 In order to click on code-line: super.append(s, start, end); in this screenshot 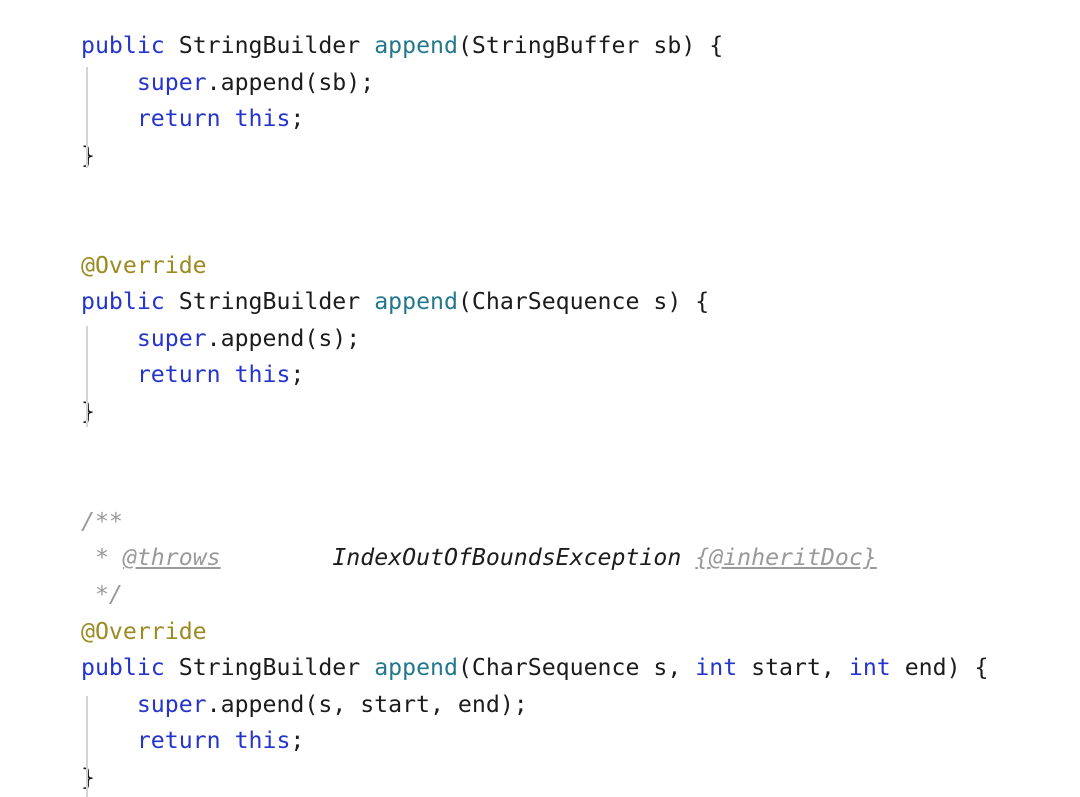, I will do `click(534, 705)`.